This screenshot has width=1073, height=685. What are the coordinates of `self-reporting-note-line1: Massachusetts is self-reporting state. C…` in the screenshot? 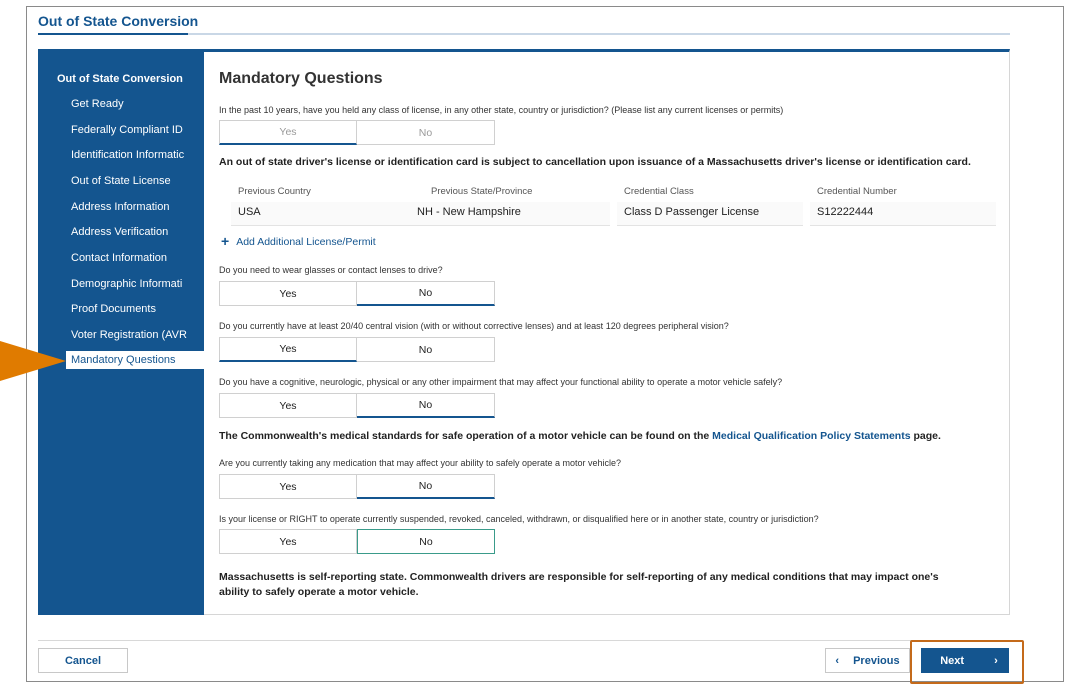 It's located at (579, 577).